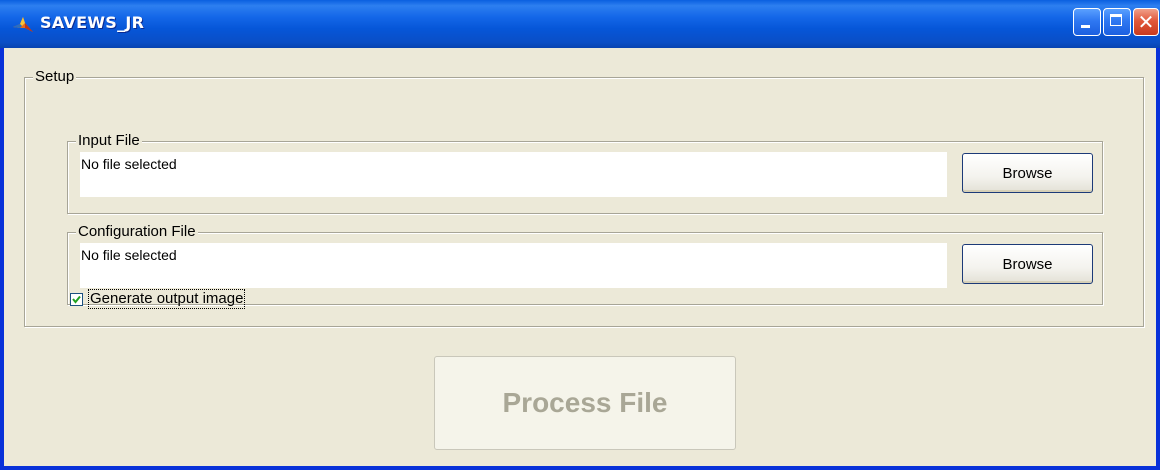 The width and height of the screenshot is (1160, 470). I want to click on generate-output-label: Generate output image, so click(167, 299).